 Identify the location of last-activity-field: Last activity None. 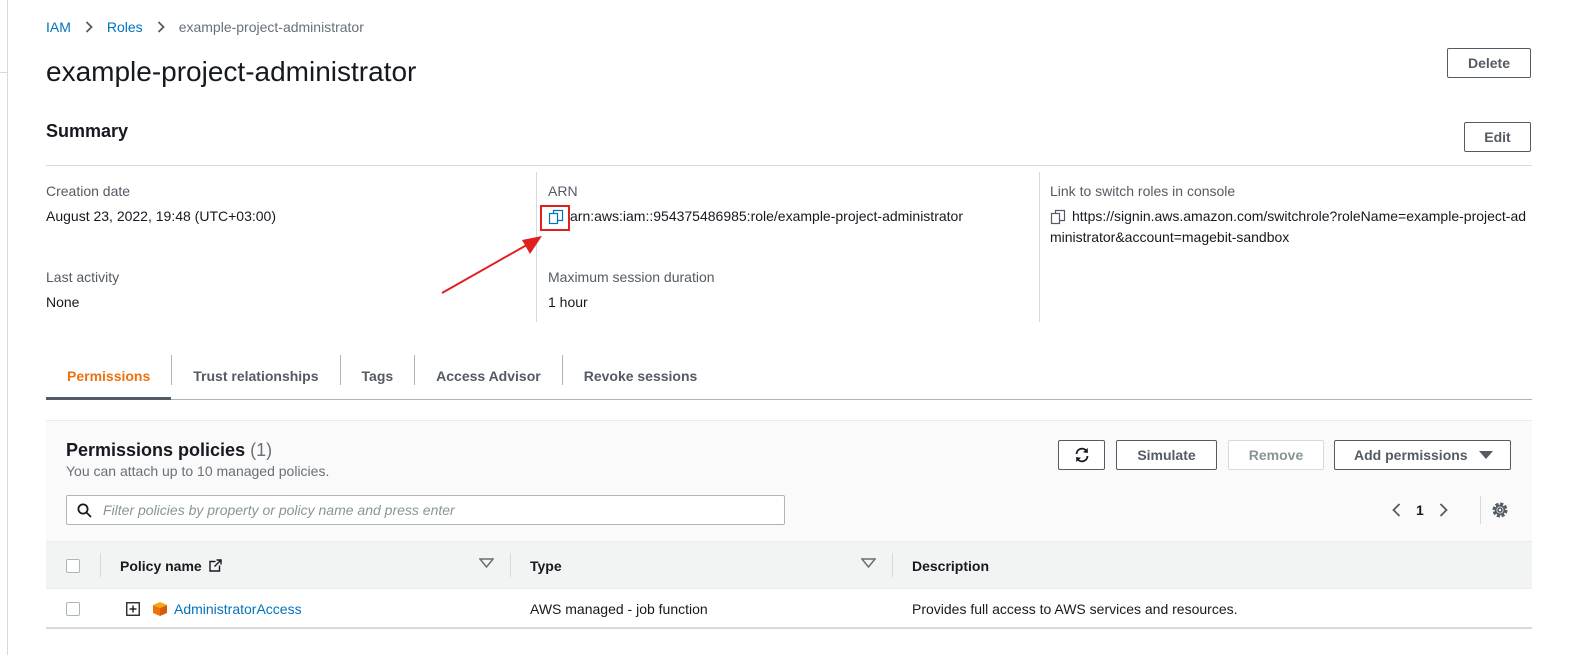
(82, 291).